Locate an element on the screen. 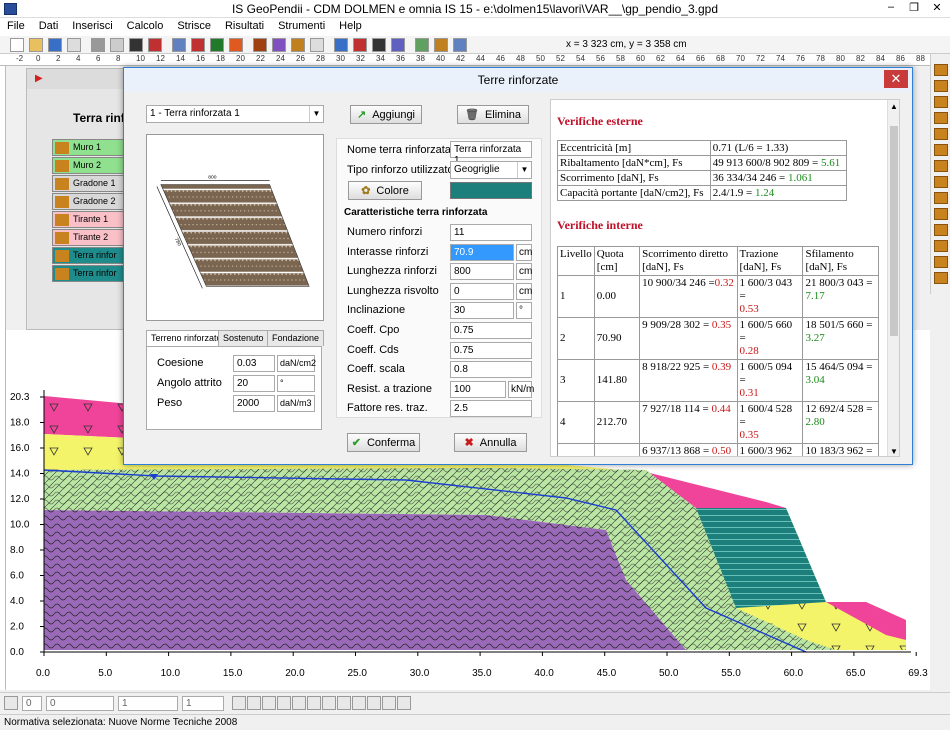  param-input: 11 is located at coordinates (491, 232).